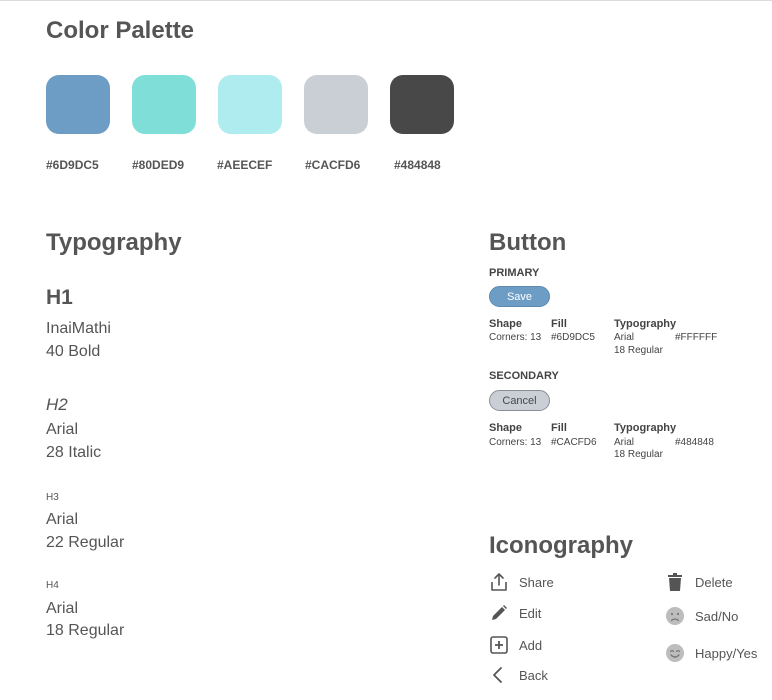 This screenshot has width=772, height=700. I want to click on primary-fill-val: #6D9DC5, so click(573, 337).